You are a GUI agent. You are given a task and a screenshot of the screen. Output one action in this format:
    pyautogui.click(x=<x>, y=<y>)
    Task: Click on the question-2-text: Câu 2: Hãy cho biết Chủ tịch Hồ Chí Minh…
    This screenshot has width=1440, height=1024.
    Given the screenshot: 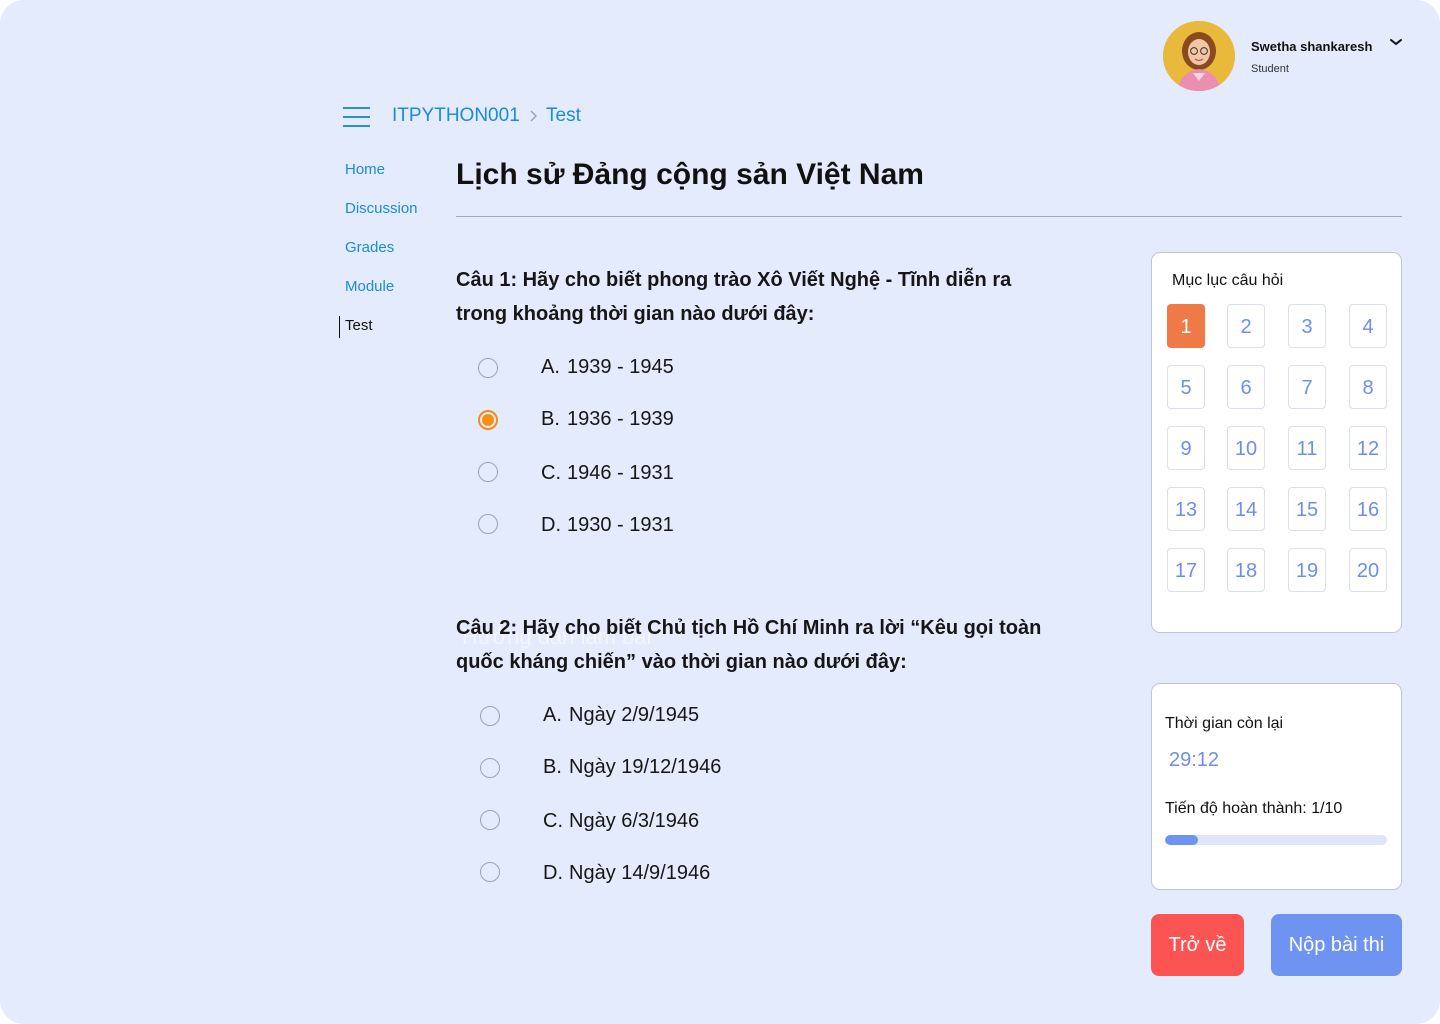 What is the action you would take?
    pyautogui.click(x=749, y=645)
    